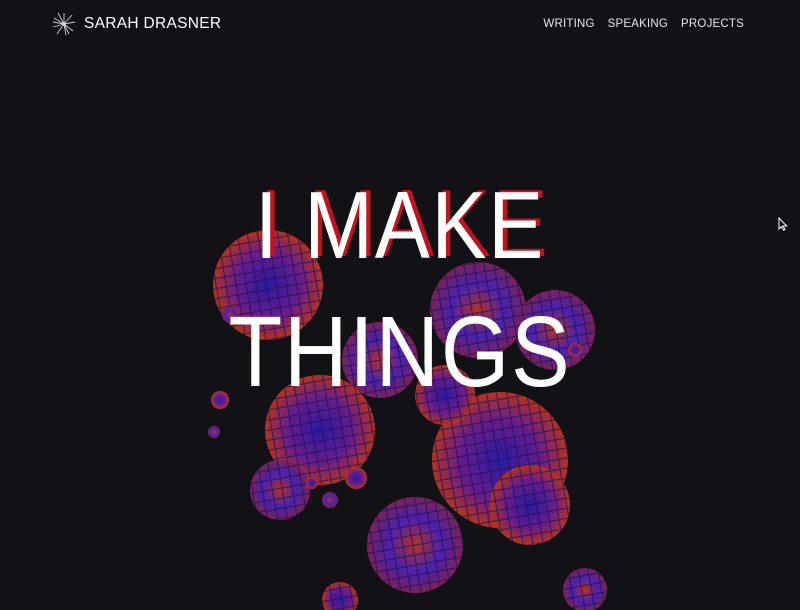  What do you see at coordinates (64, 24) in the screenshot?
I see `dandelion-icon` at bounding box center [64, 24].